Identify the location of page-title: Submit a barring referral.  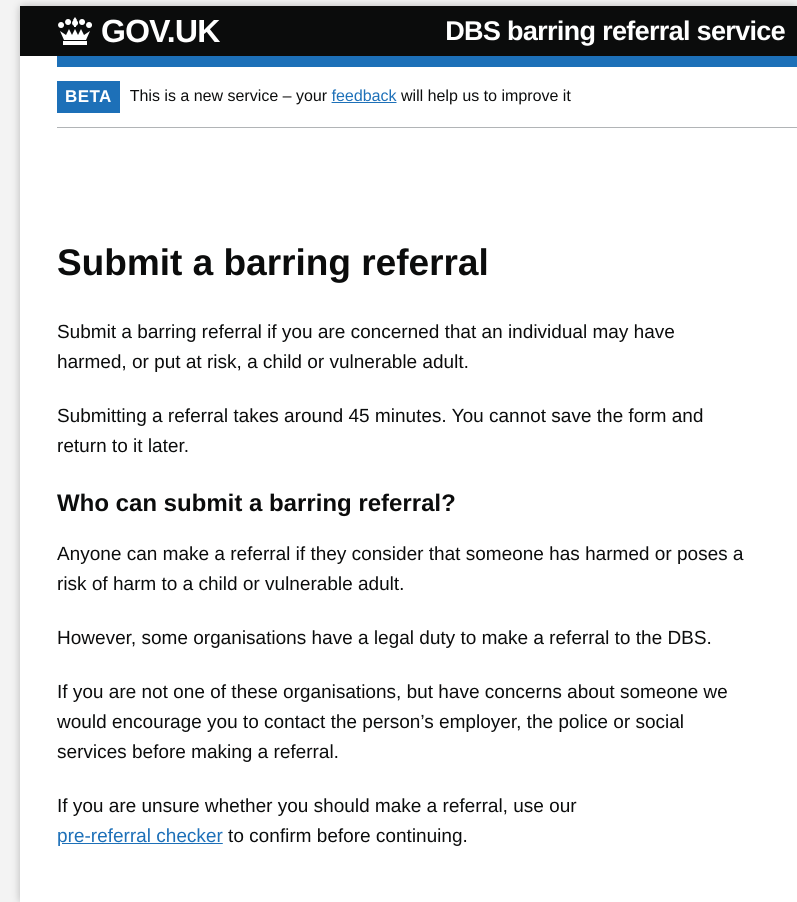
(273, 262).